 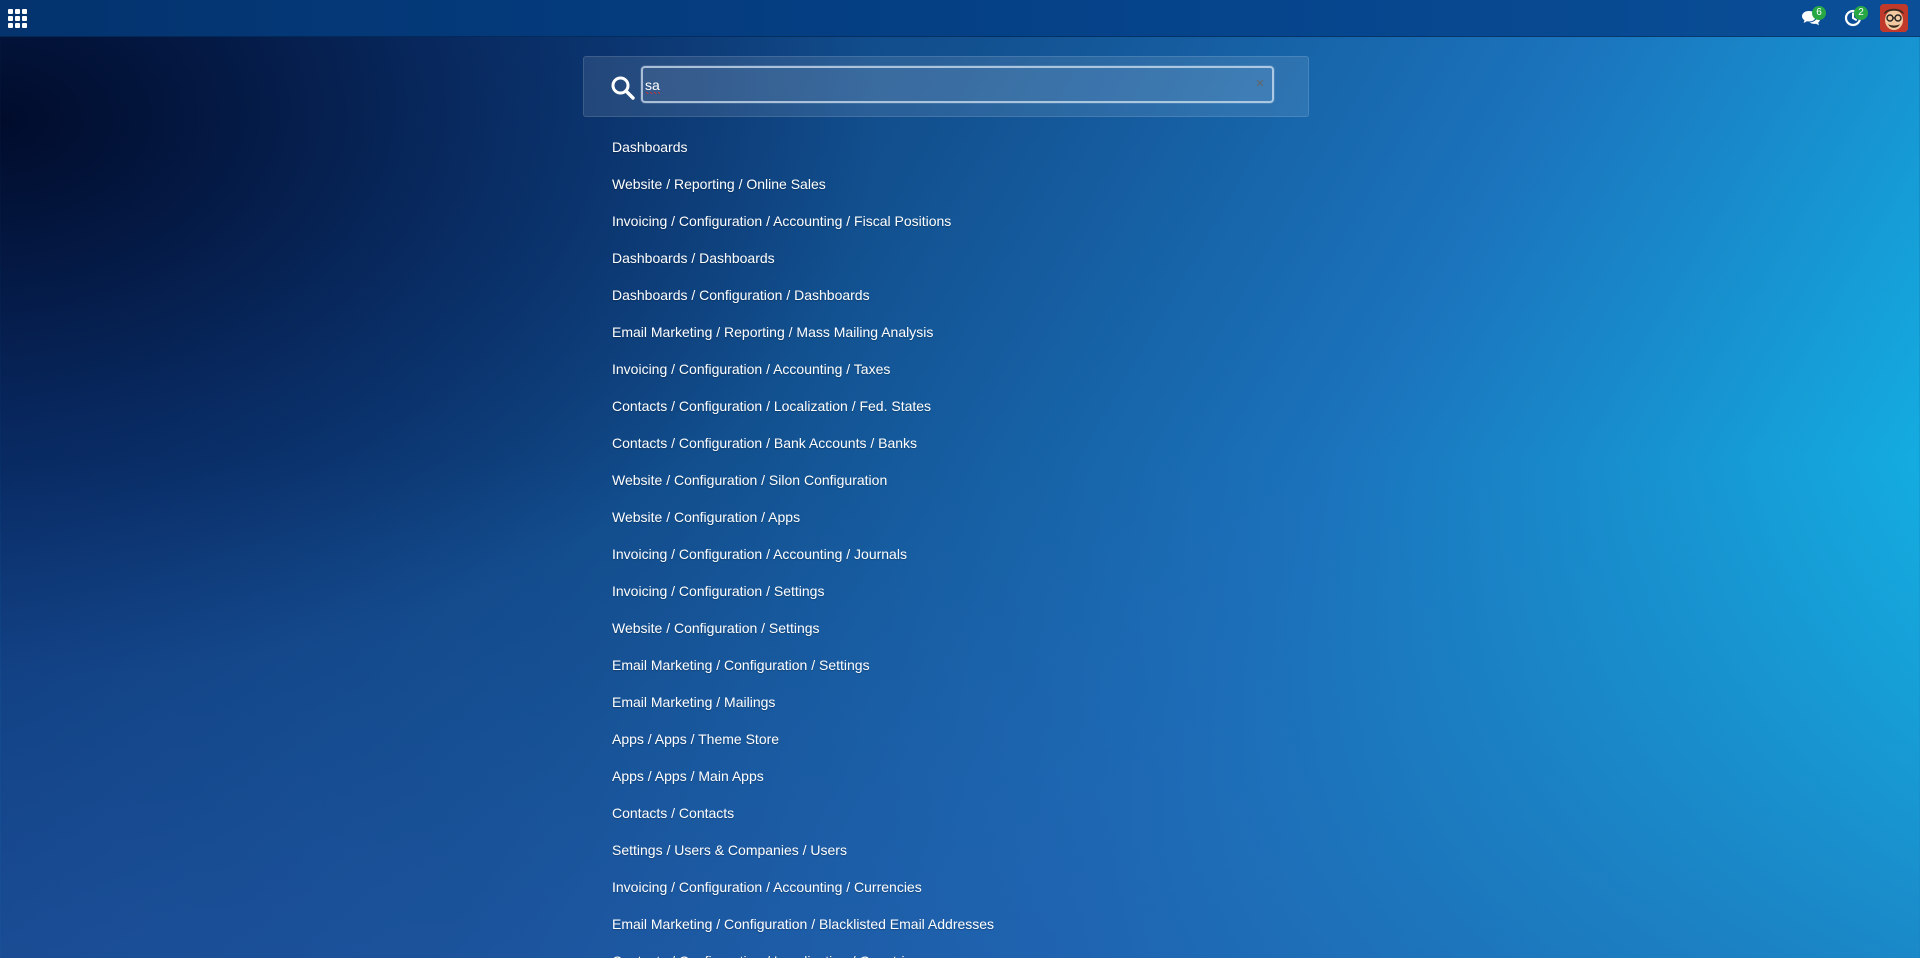 I want to click on messages-menu: 6, so click(x=1811, y=18).